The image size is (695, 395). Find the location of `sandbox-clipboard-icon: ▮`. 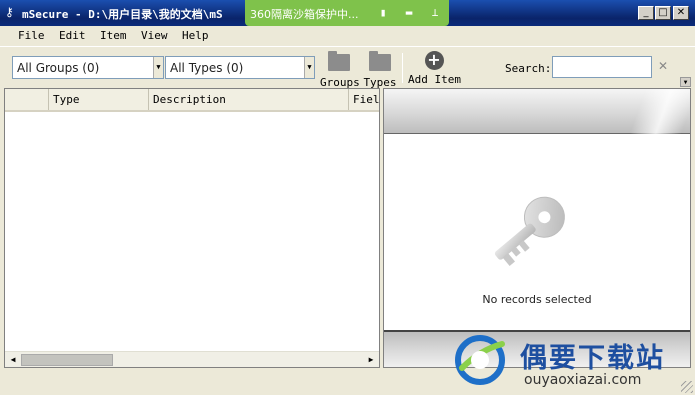

sandbox-clipboard-icon: ▮ is located at coordinates (383, 13).